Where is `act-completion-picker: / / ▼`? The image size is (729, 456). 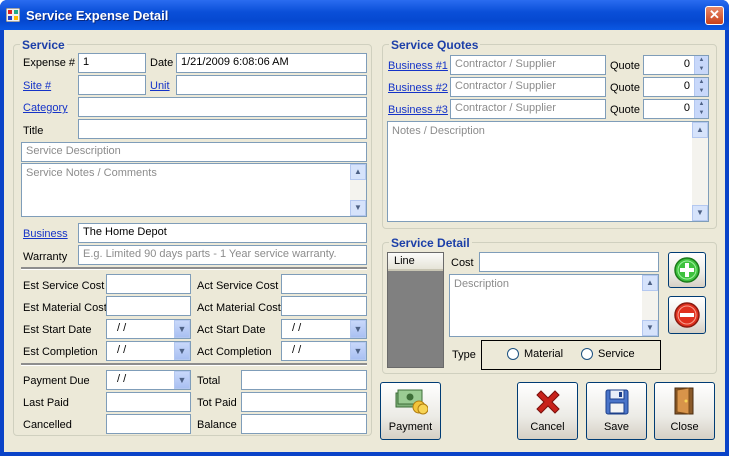 act-completion-picker: / / ▼ is located at coordinates (324, 351).